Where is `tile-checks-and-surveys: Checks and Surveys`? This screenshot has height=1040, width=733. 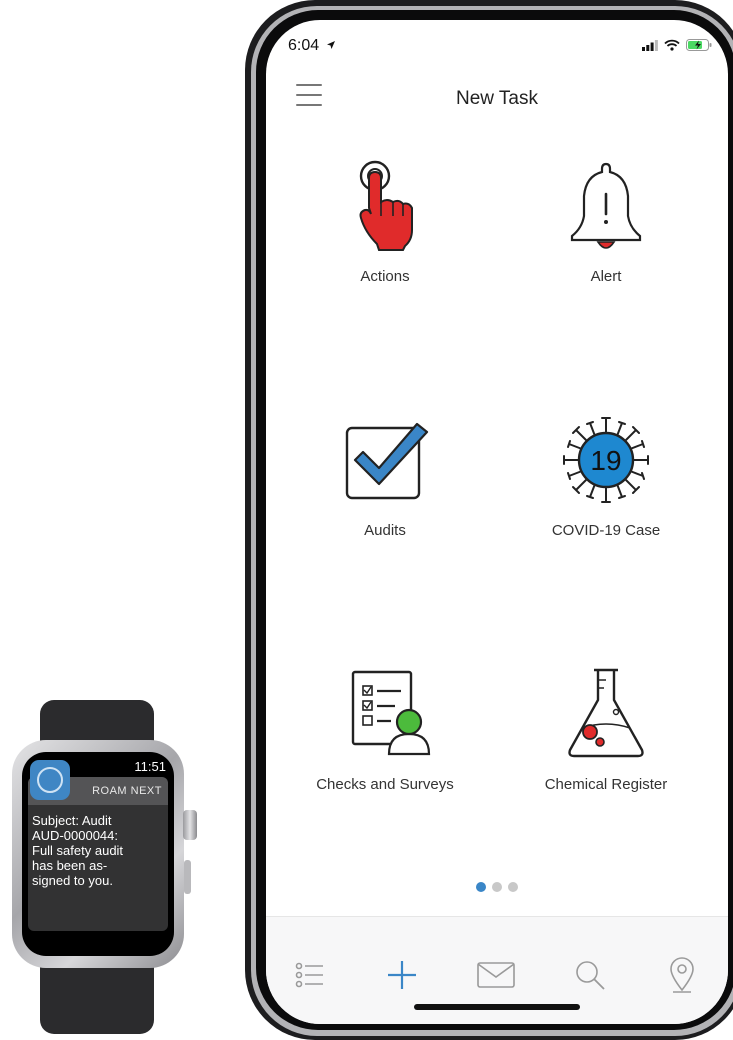
tile-checks-and-surveys: Checks and Surveys is located at coordinates (385, 729).